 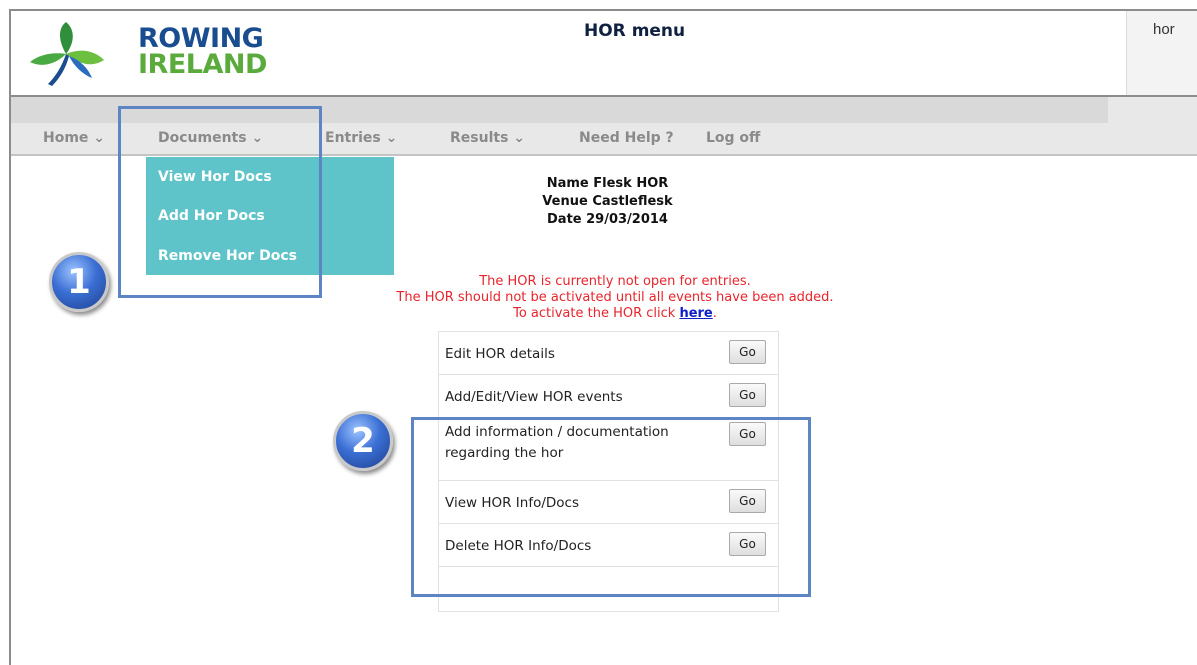 I want to click on rowing-ireland-logo: ROWING IRELAND, so click(x=144, y=55).